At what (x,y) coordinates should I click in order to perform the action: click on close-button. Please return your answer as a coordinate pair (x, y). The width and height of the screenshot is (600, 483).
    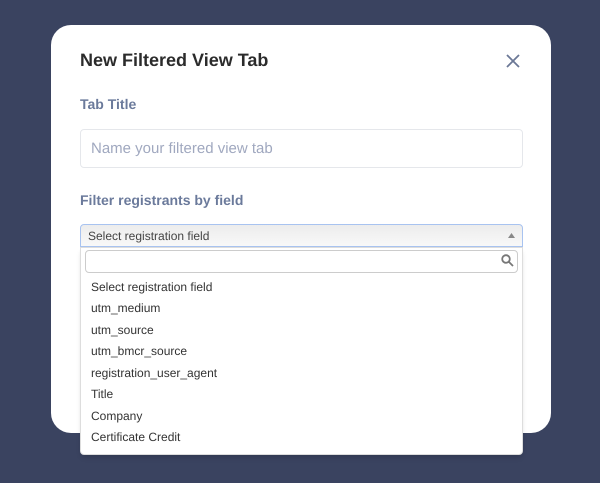
    Looking at the image, I should click on (513, 61).